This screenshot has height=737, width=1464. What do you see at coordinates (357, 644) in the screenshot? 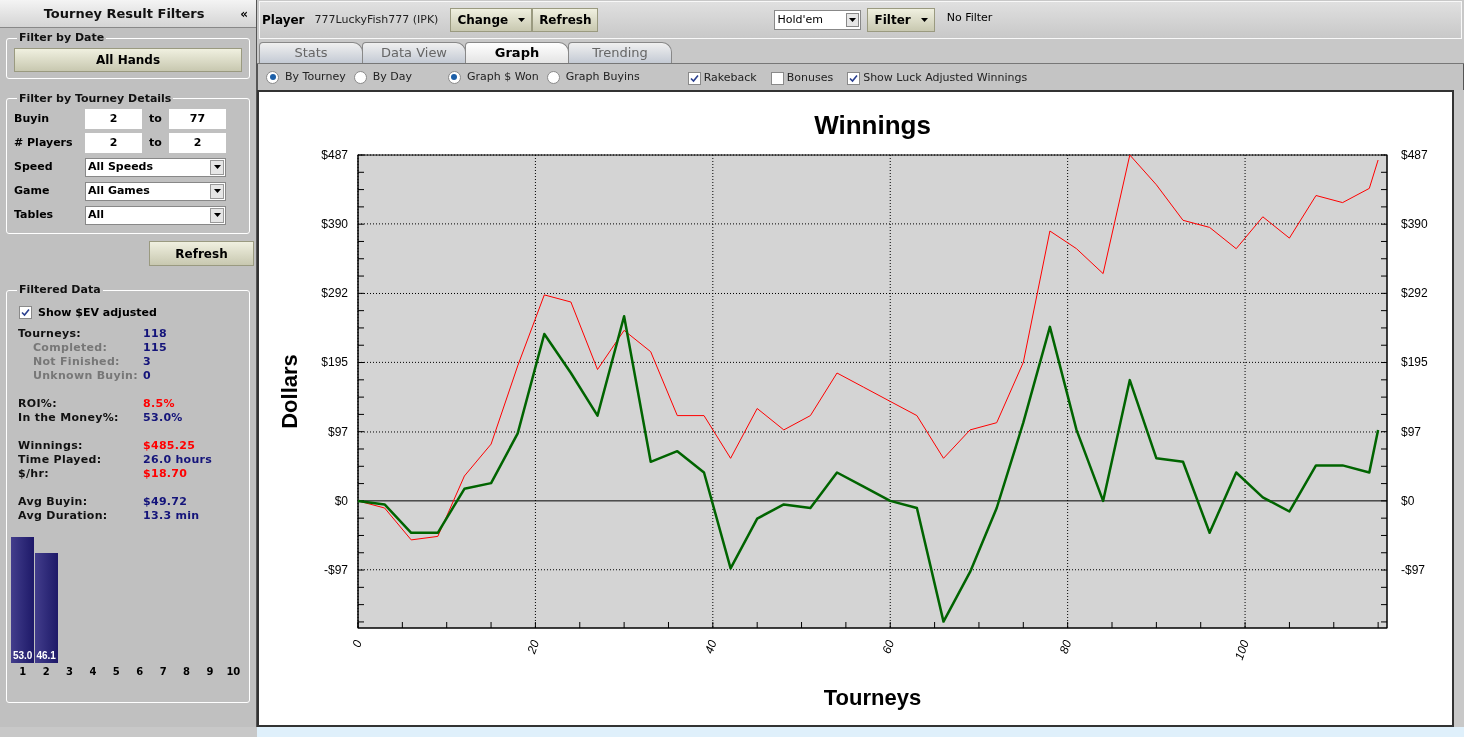
I see `tick-label: 0` at bounding box center [357, 644].